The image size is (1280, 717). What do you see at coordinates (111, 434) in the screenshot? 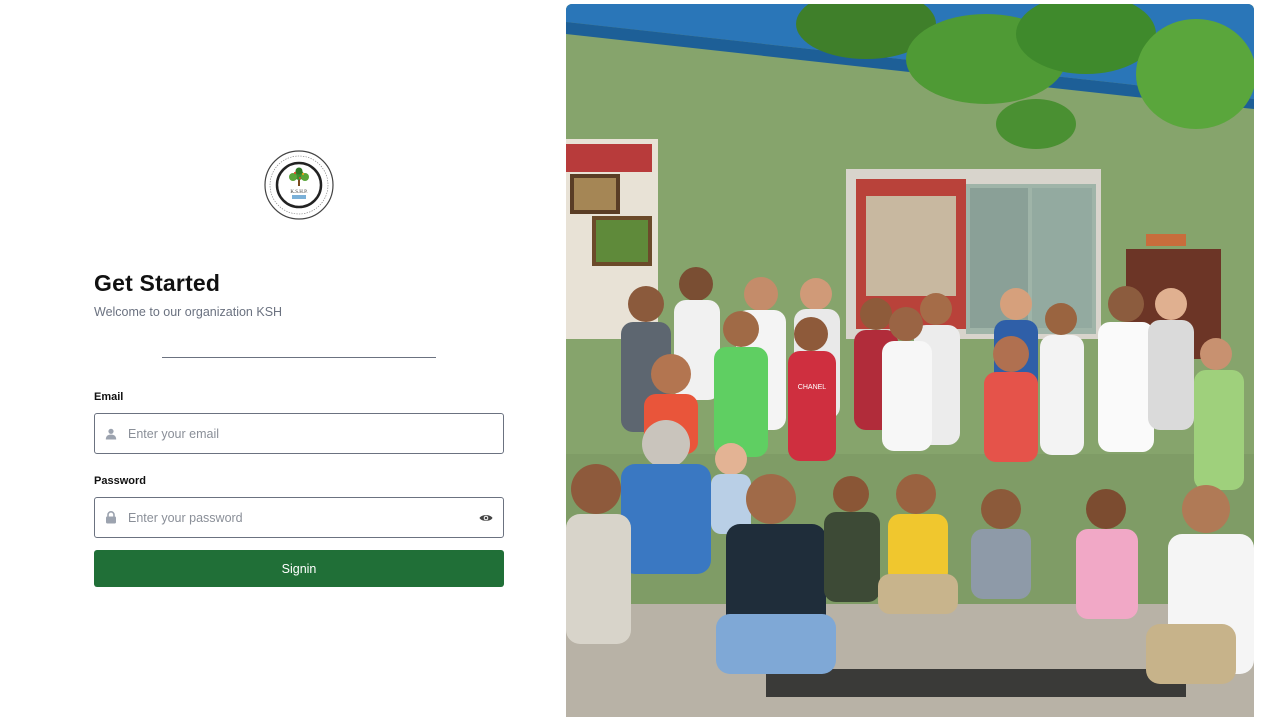
I see `user-icon` at bounding box center [111, 434].